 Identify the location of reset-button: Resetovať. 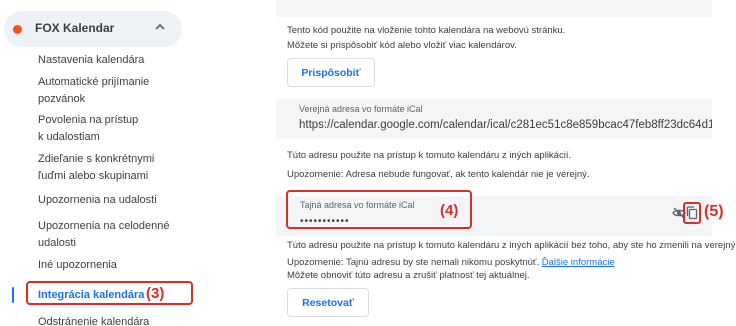
(328, 302).